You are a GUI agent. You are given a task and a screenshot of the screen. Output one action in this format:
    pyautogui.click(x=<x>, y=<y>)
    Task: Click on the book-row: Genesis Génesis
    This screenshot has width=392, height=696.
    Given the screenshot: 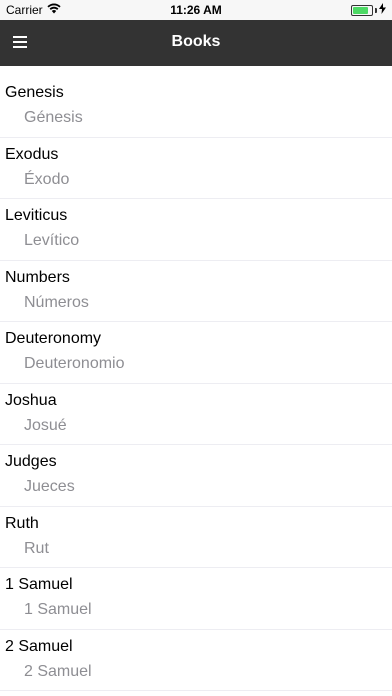 What is the action you would take?
    pyautogui.click(x=196, y=107)
    